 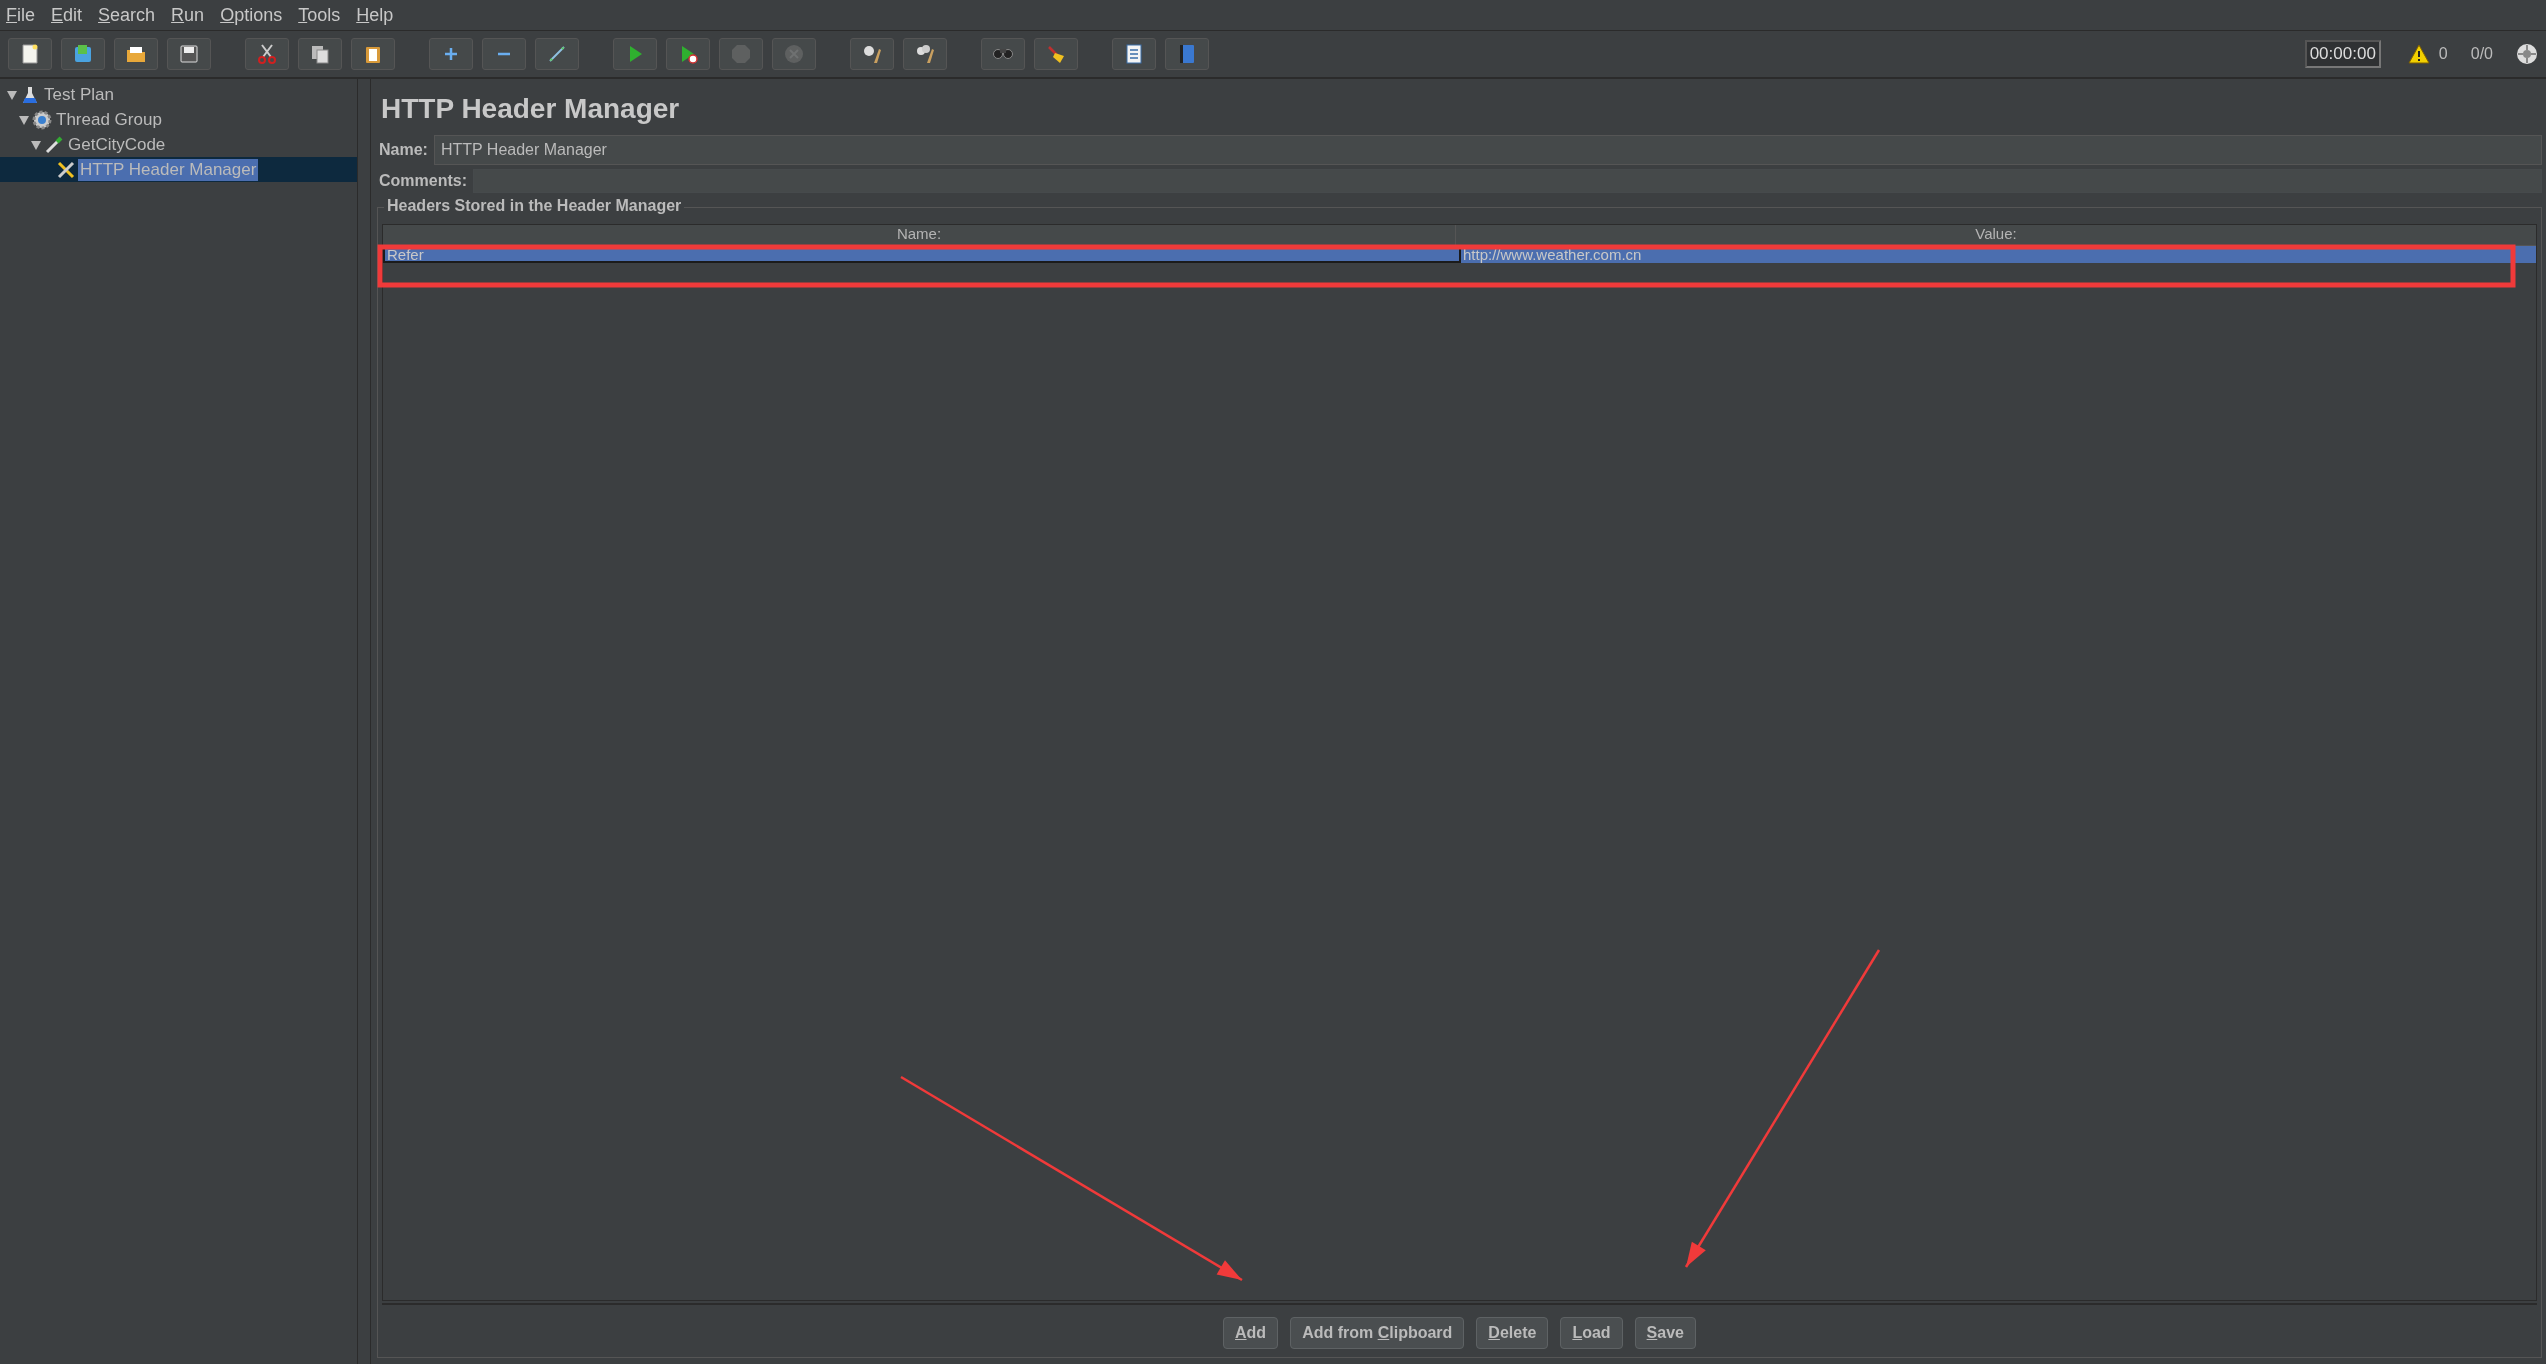 I want to click on tree-item: Thread Group, so click(x=109, y=119).